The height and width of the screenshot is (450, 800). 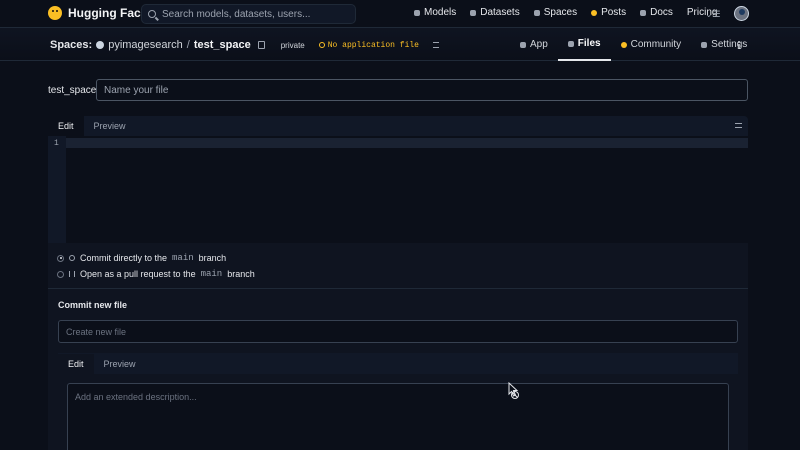 What do you see at coordinates (57, 189) in the screenshot?
I see `line-gutter` at bounding box center [57, 189].